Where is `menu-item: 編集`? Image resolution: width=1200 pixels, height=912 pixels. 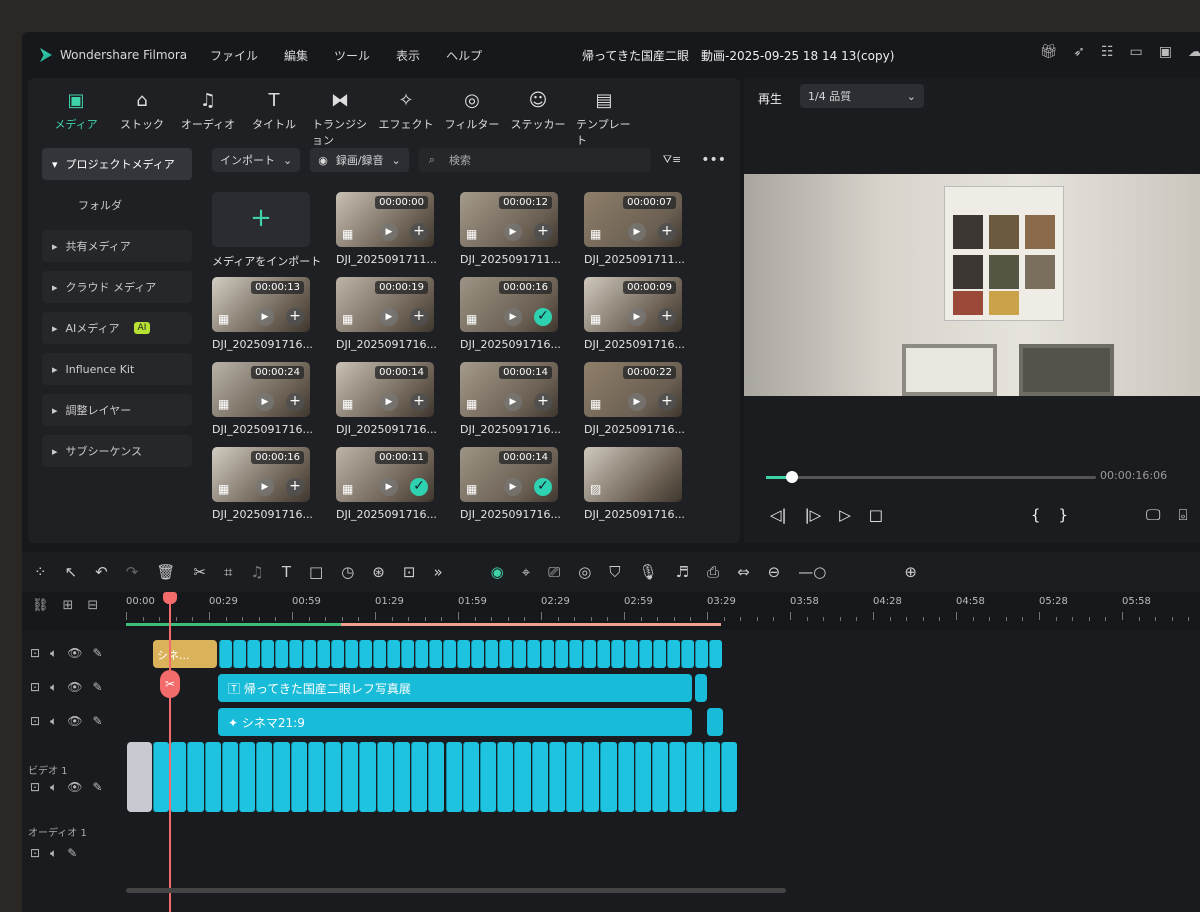 menu-item: 編集 is located at coordinates (296, 55).